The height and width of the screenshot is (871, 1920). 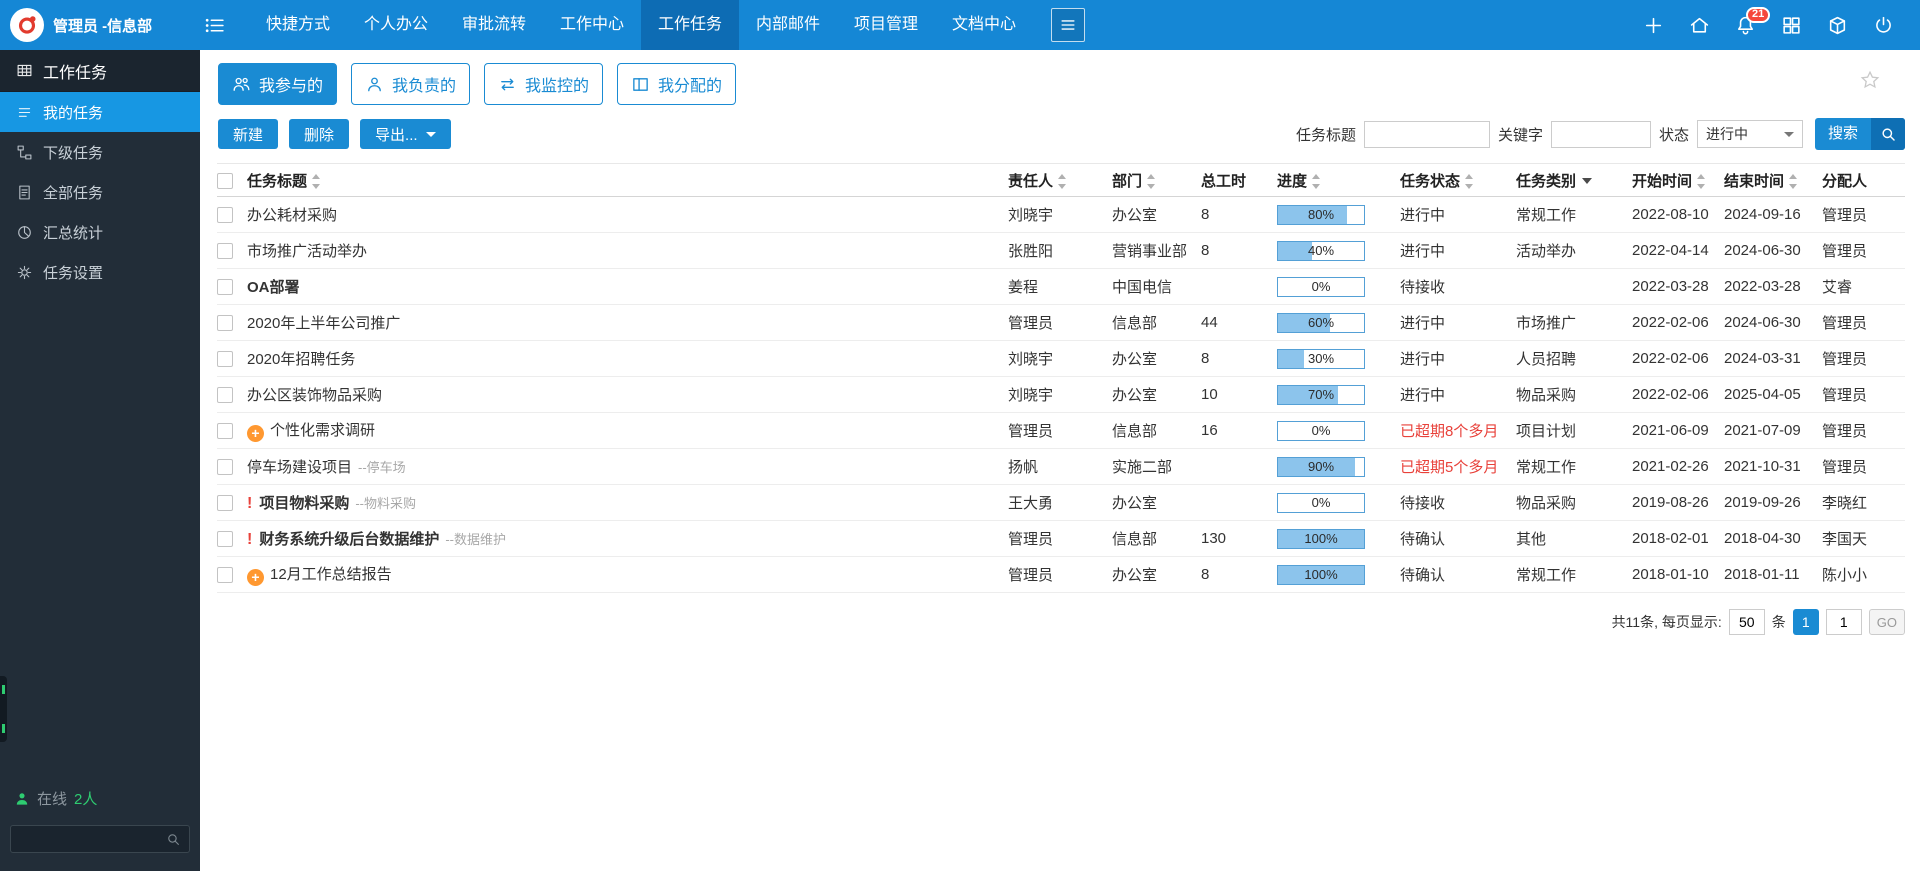 What do you see at coordinates (349, 539) in the screenshot?
I see `task-title: 财务系统升级后台数据维护` at bounding box center [349, 539].